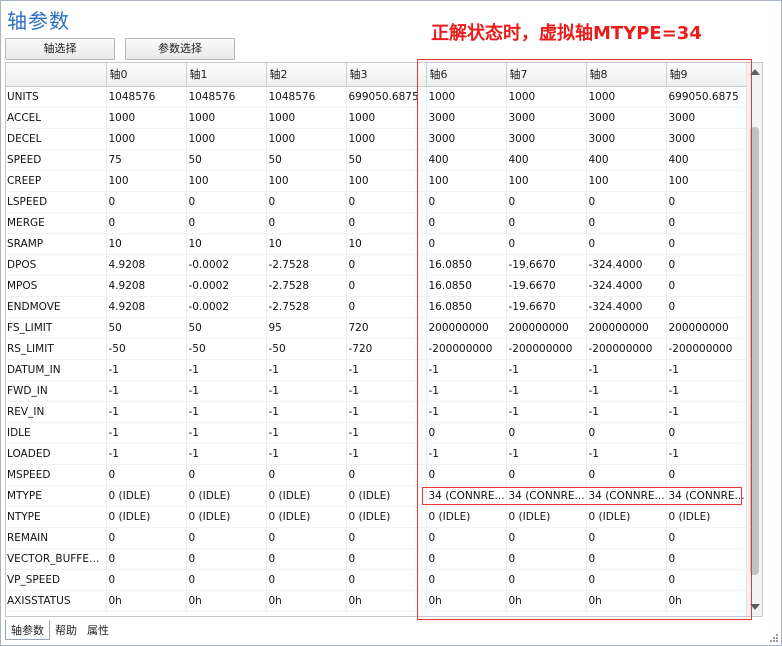  I want to click on parameter-value-cell: 95, so click(306, 328).